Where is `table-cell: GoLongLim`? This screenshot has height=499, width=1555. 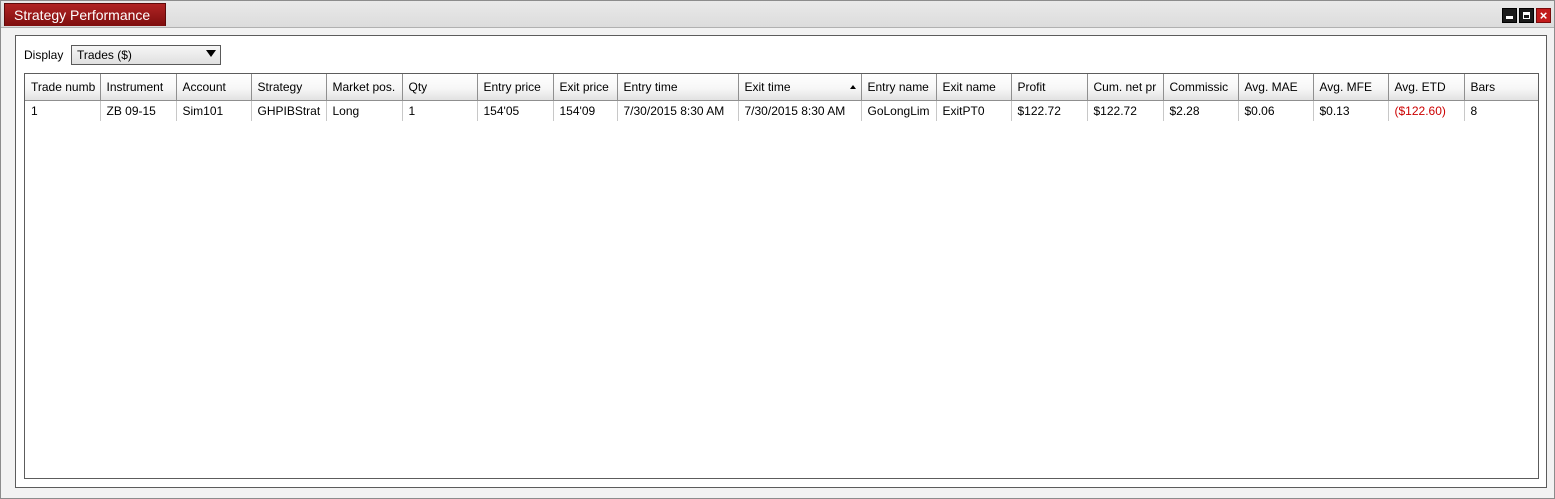
table-cell: GoLongLim is located at coordinates (899, 110).